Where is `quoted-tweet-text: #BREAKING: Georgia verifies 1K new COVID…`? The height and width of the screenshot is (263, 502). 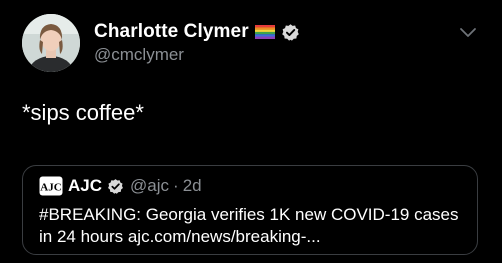 quoted-tweet-text: #BREAKING: Georgia verifies 1K new COVID… is located at coordinates (254, 226).